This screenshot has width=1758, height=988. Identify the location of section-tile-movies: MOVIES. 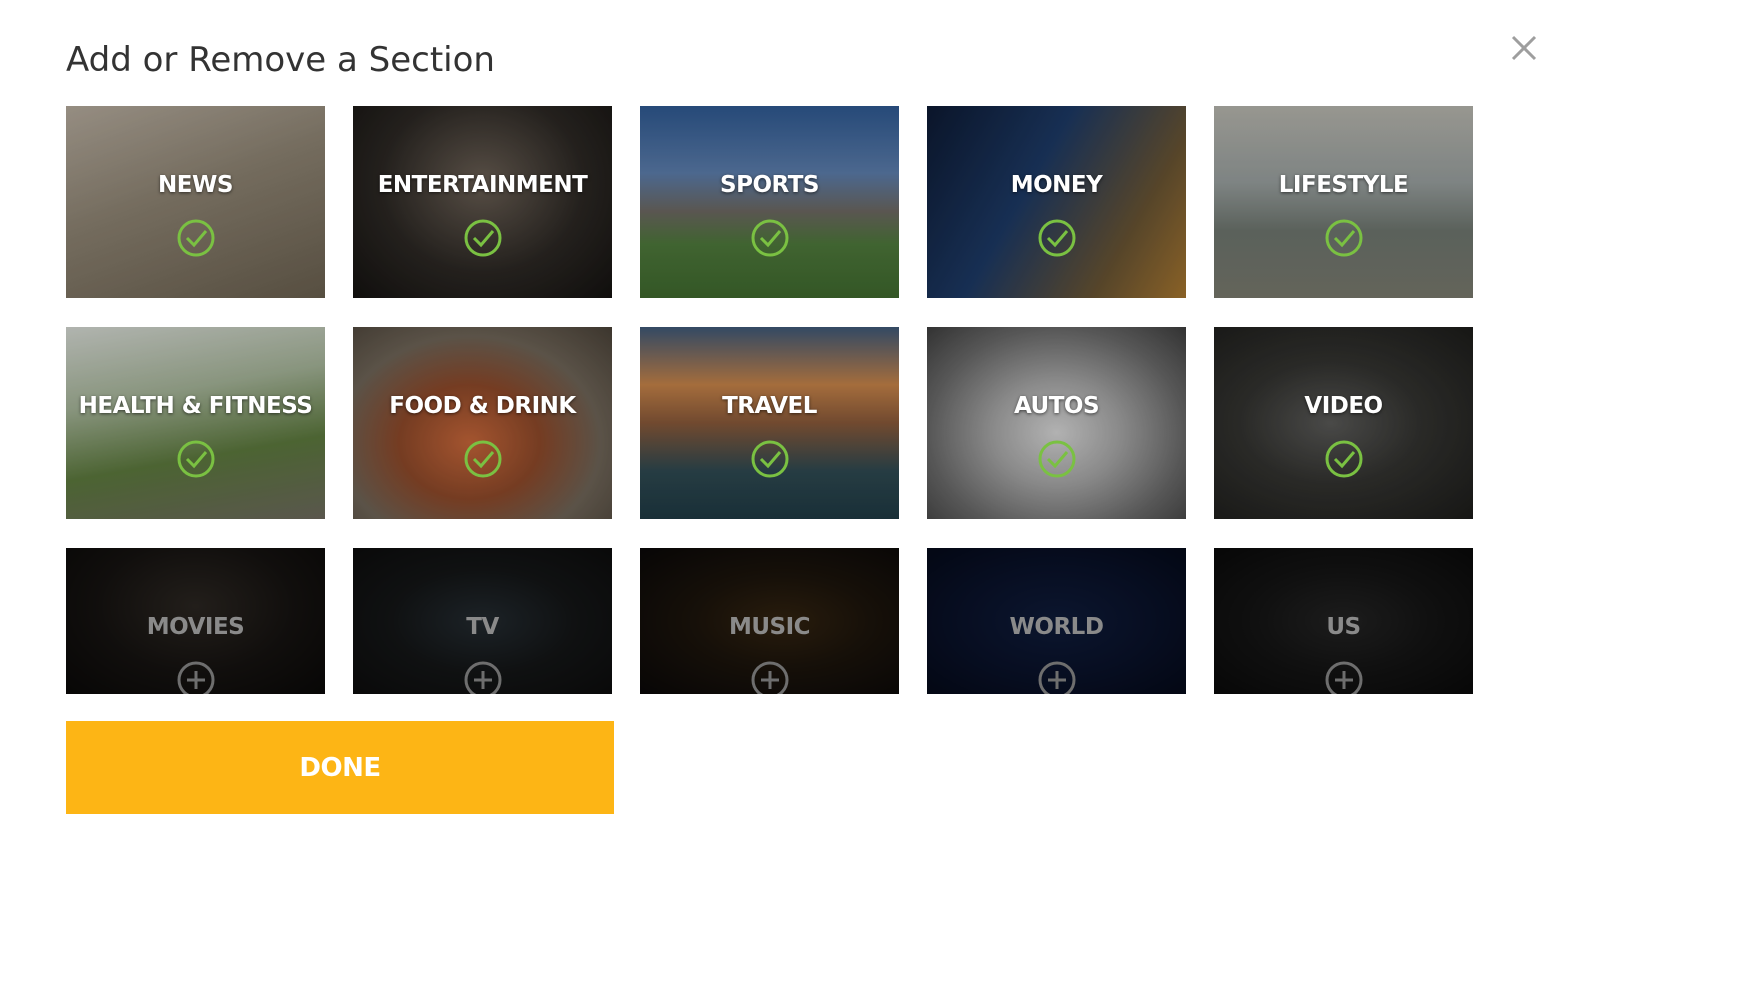
(195, 621).